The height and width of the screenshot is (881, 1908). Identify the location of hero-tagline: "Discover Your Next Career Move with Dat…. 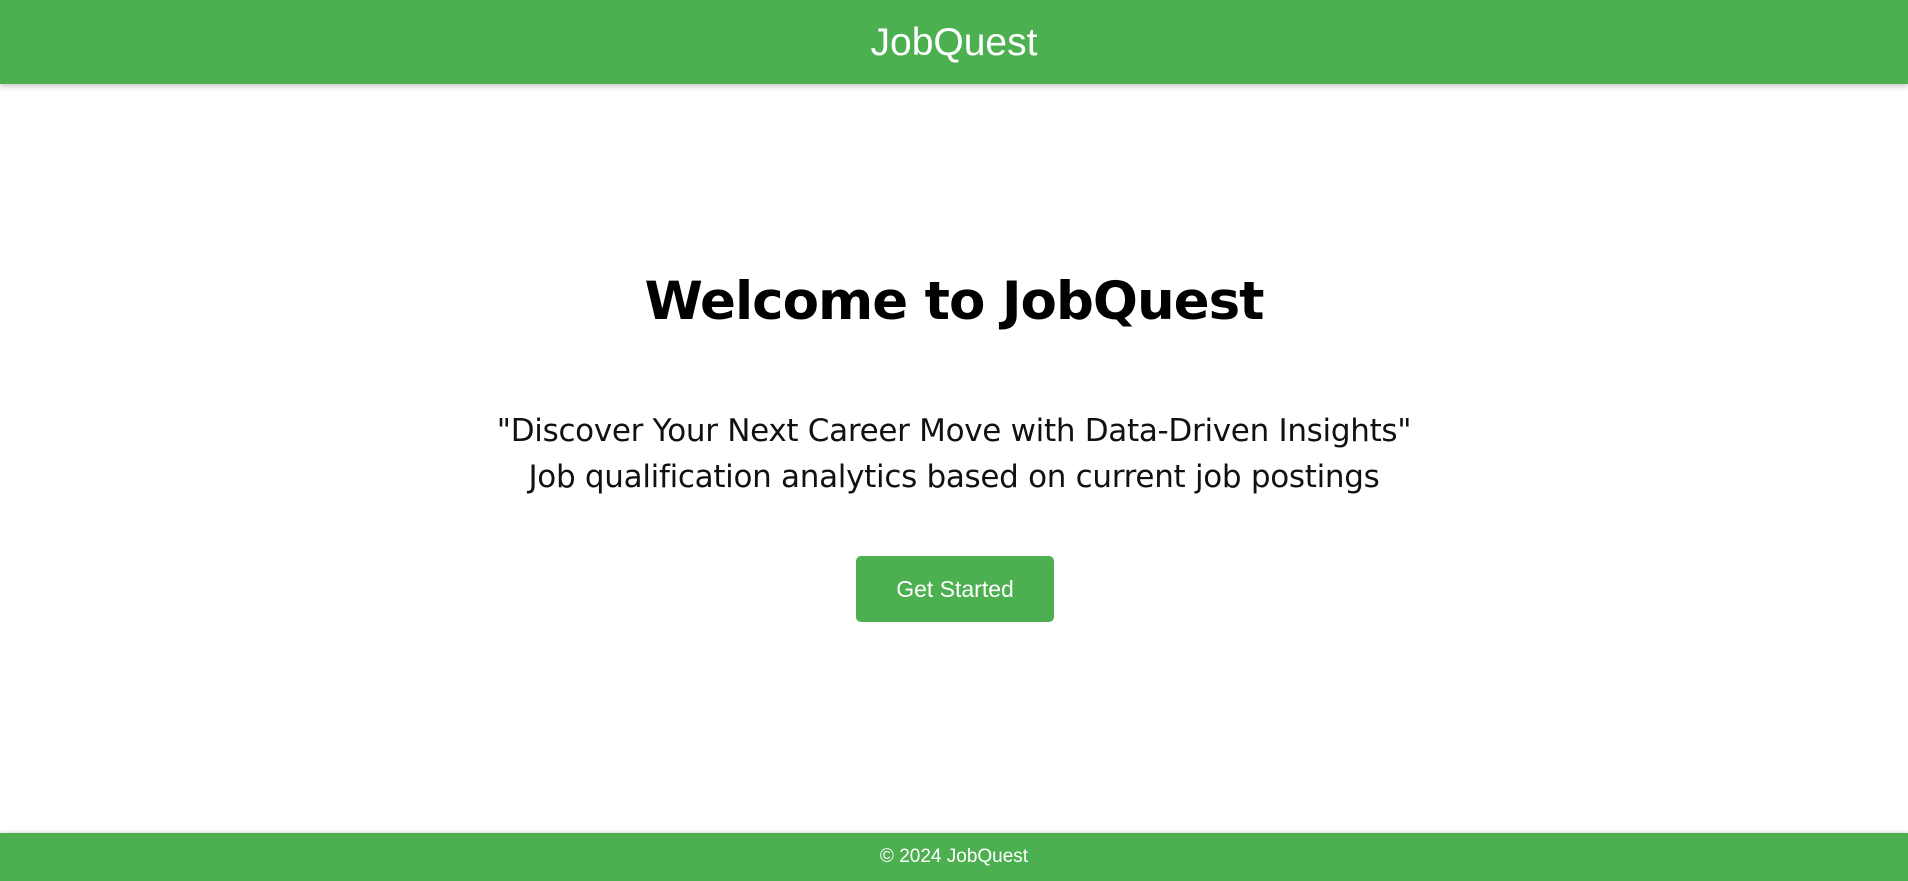
(954, 454).